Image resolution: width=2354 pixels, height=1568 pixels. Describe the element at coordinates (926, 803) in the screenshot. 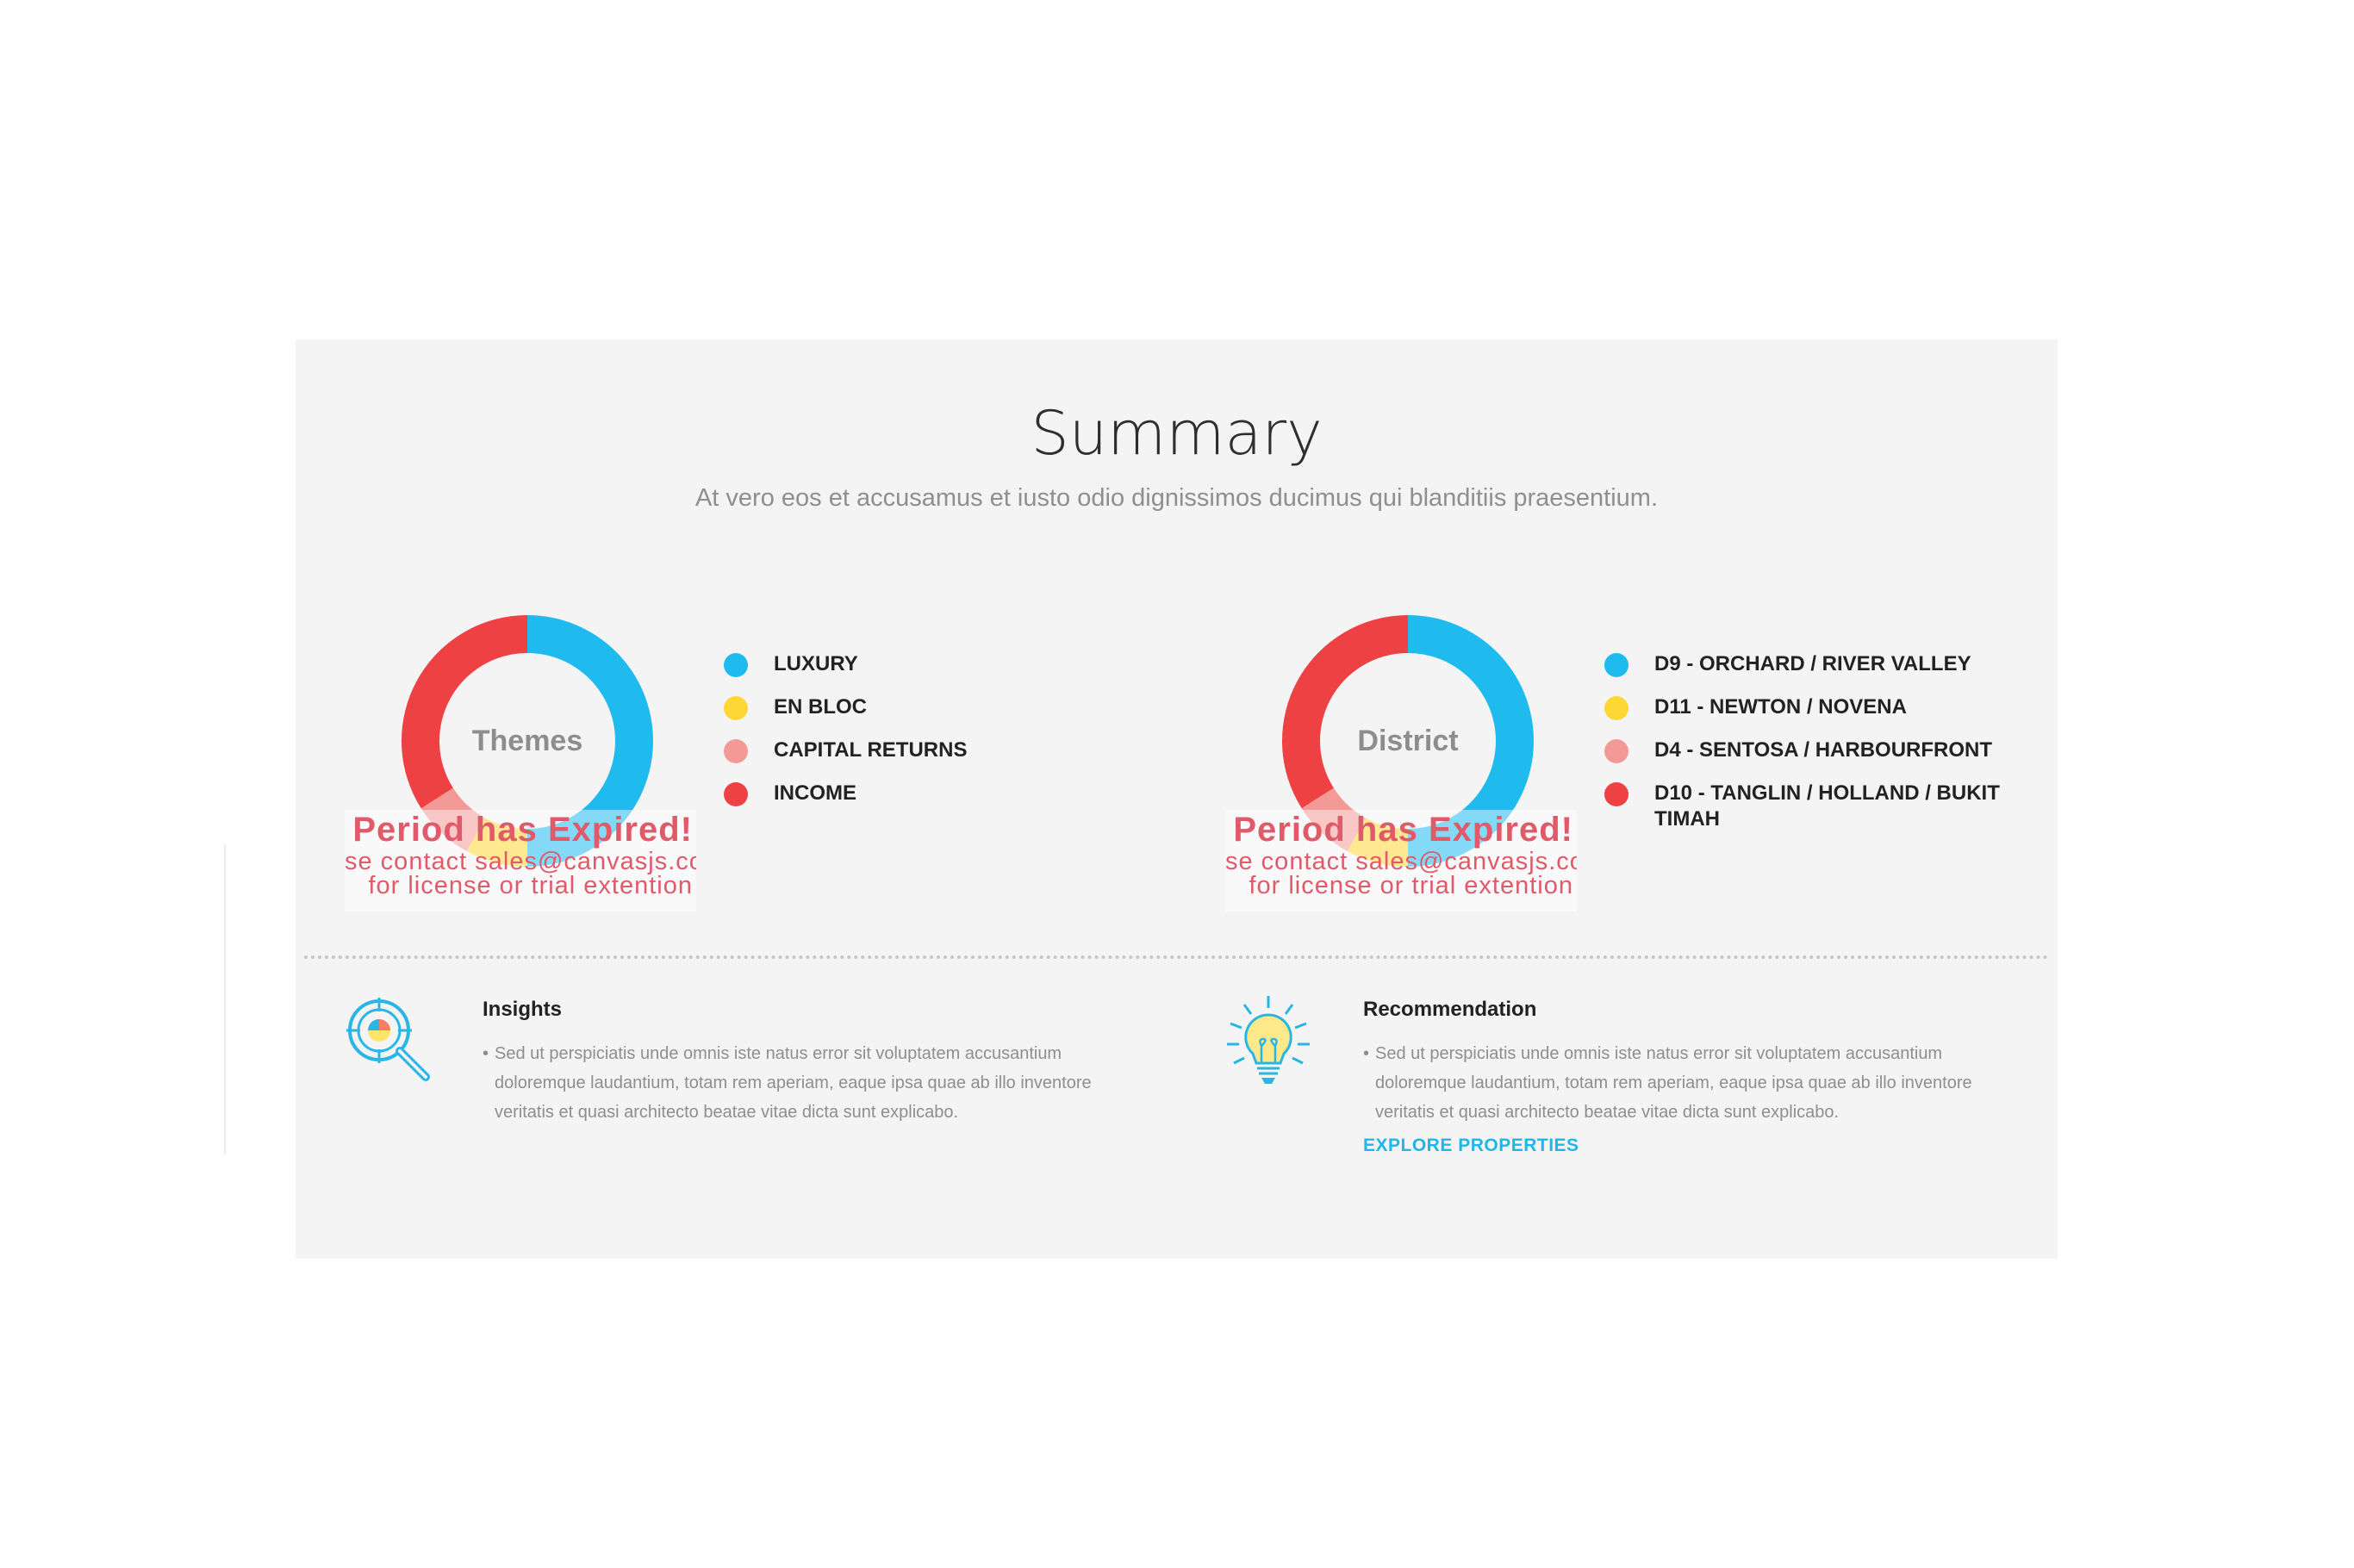

I see `legend-item-income: INCOME` at that location.